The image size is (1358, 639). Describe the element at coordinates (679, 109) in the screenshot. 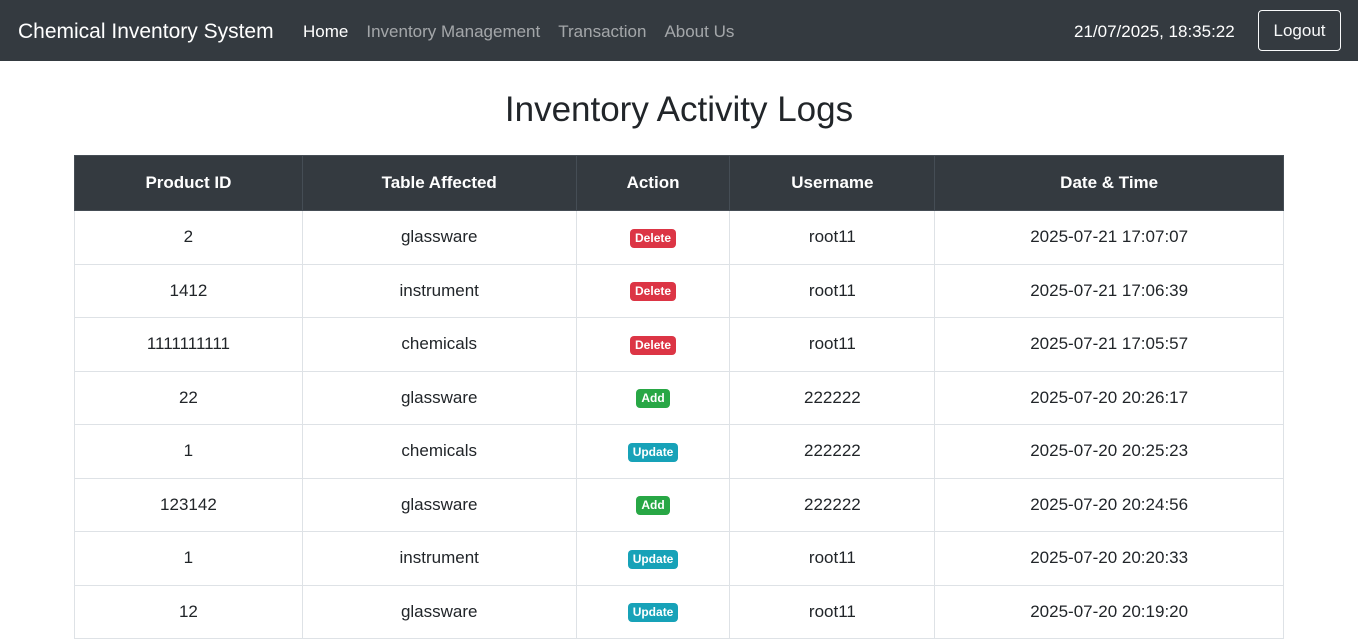

I see `page-title: Inventory Activity Logs` at that location.